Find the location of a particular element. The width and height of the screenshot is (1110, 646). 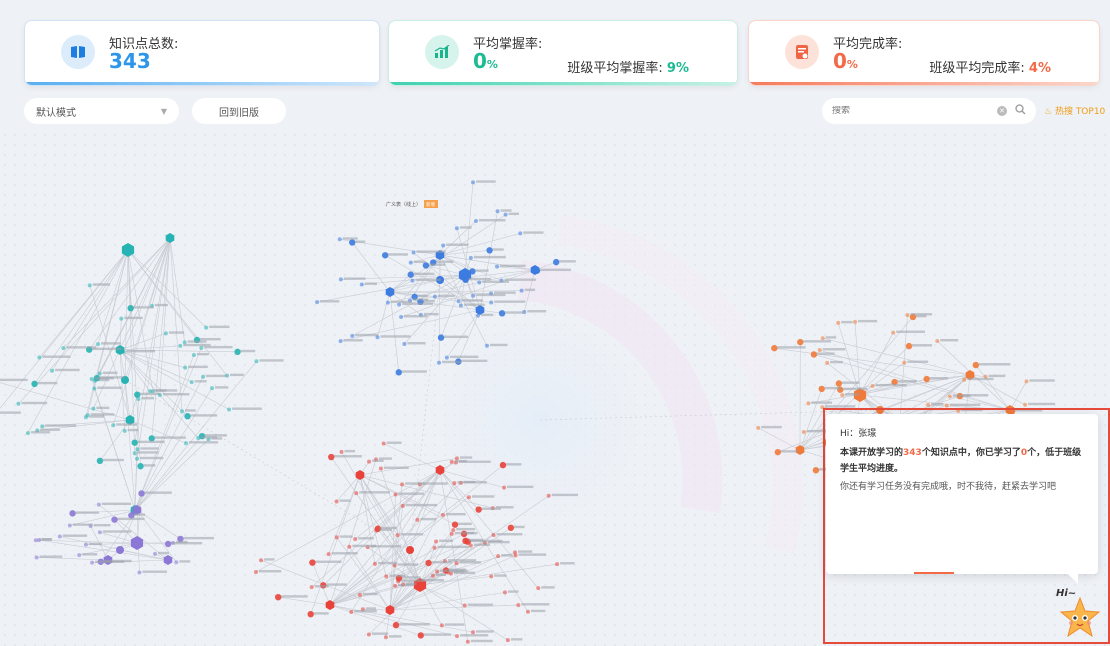

back-to-old-version-button: 回到旧版 is located at coordinates (239, 111).